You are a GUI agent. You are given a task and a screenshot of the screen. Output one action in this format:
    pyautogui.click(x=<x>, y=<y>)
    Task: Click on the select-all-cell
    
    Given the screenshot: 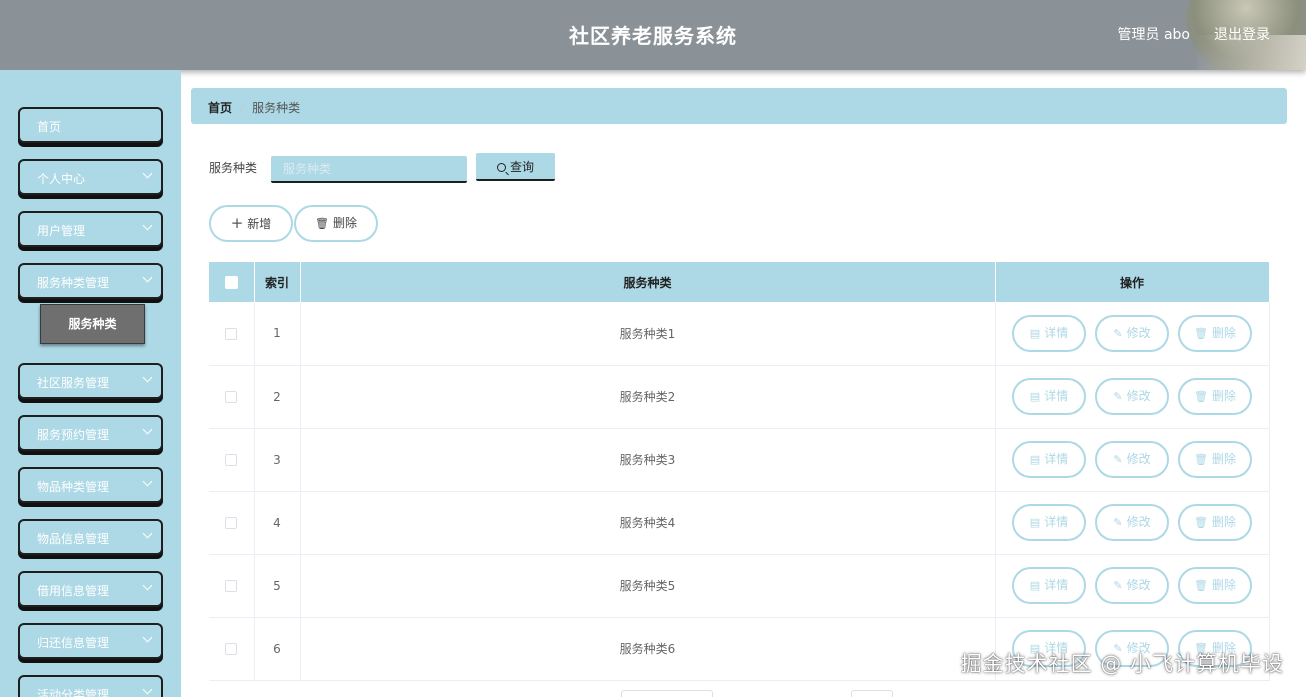 What is the action you would take?
    pyautogui.click(x=232, y=282)
    